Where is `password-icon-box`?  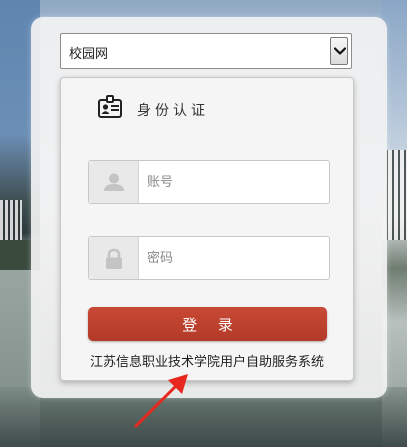
password-icon-box is located at coordinates (114, 258).